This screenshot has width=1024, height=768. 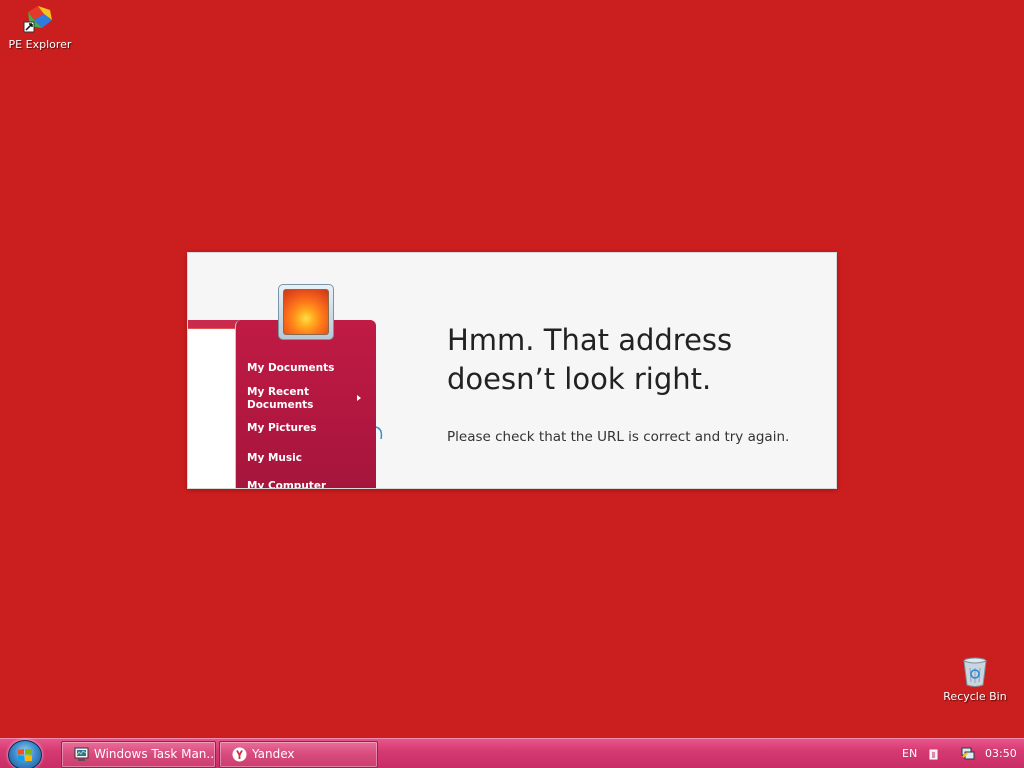 I want to click on start-button, so click(x=25, y=754).